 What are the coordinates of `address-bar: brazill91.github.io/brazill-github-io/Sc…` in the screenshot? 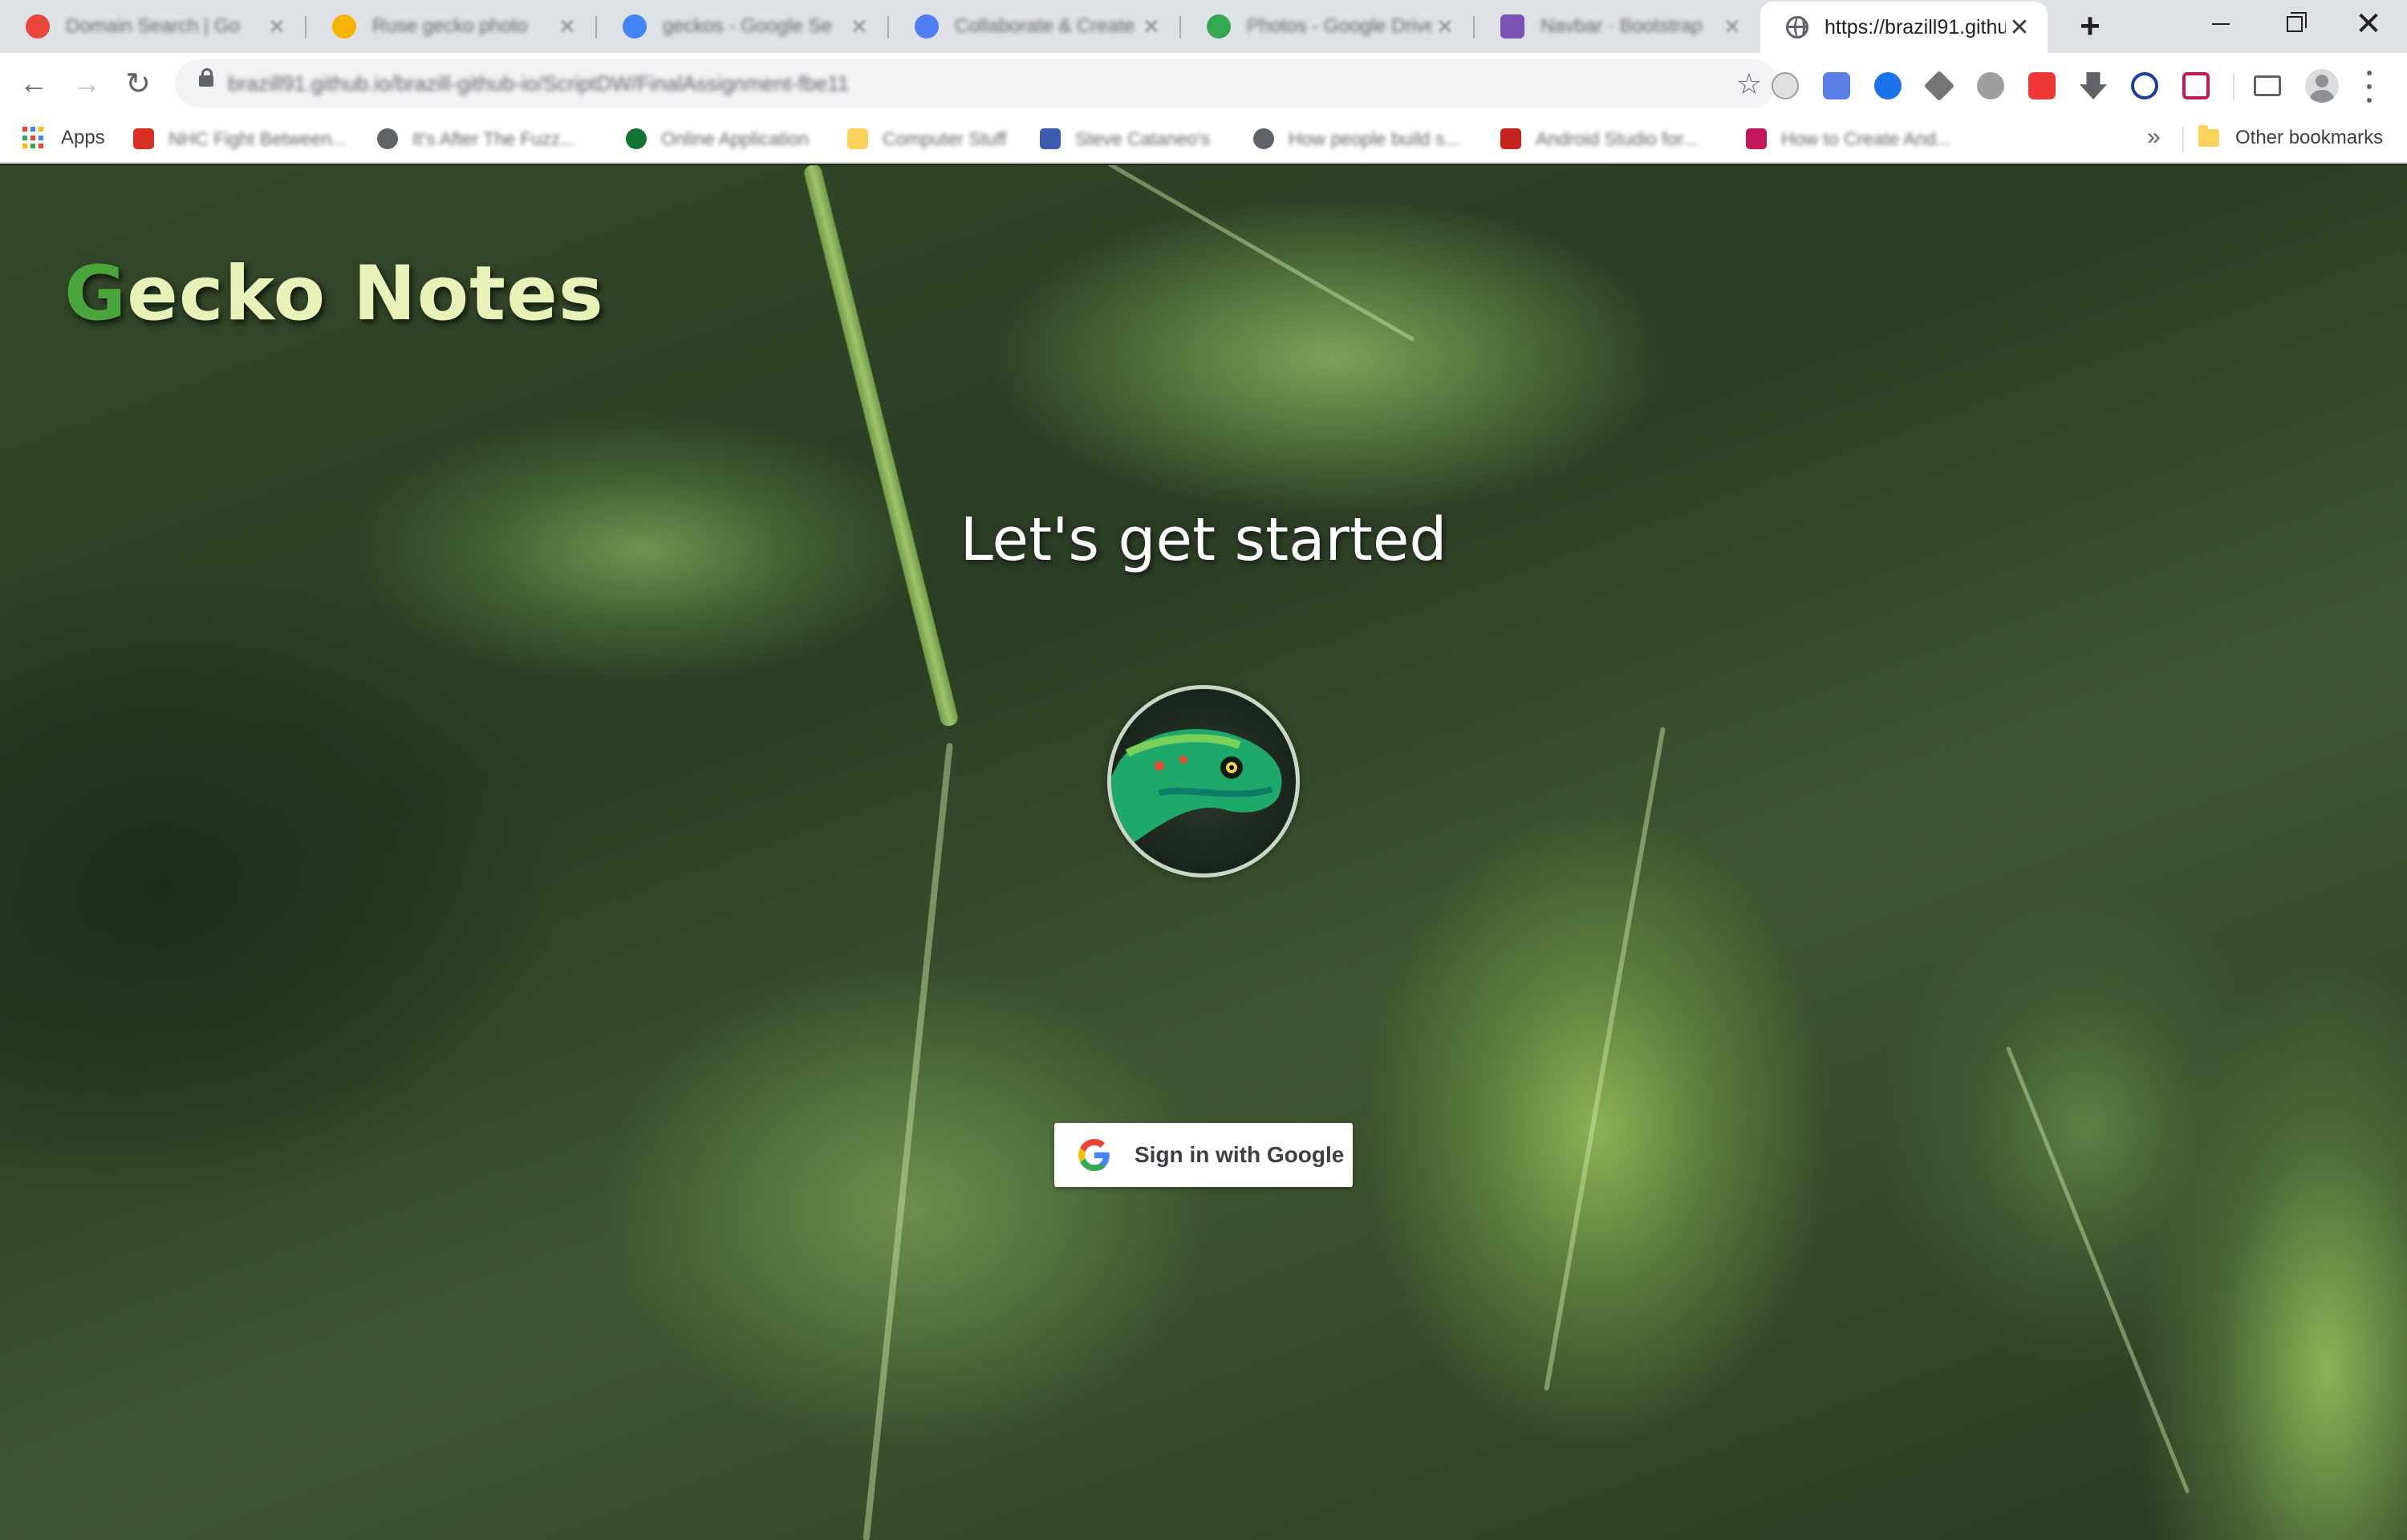 It's located at (977, 83).